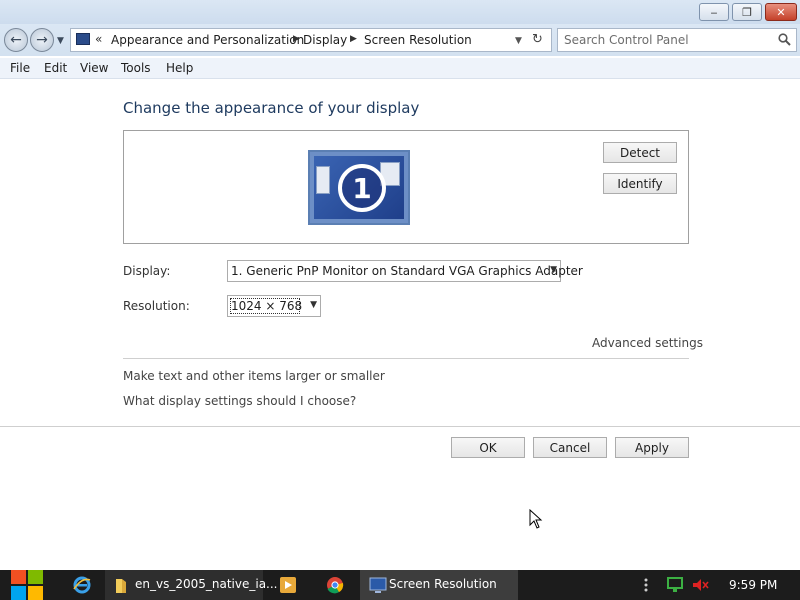 The image size is (800, 600). I want to click on menu-edit: Edit, so click(55, 68).